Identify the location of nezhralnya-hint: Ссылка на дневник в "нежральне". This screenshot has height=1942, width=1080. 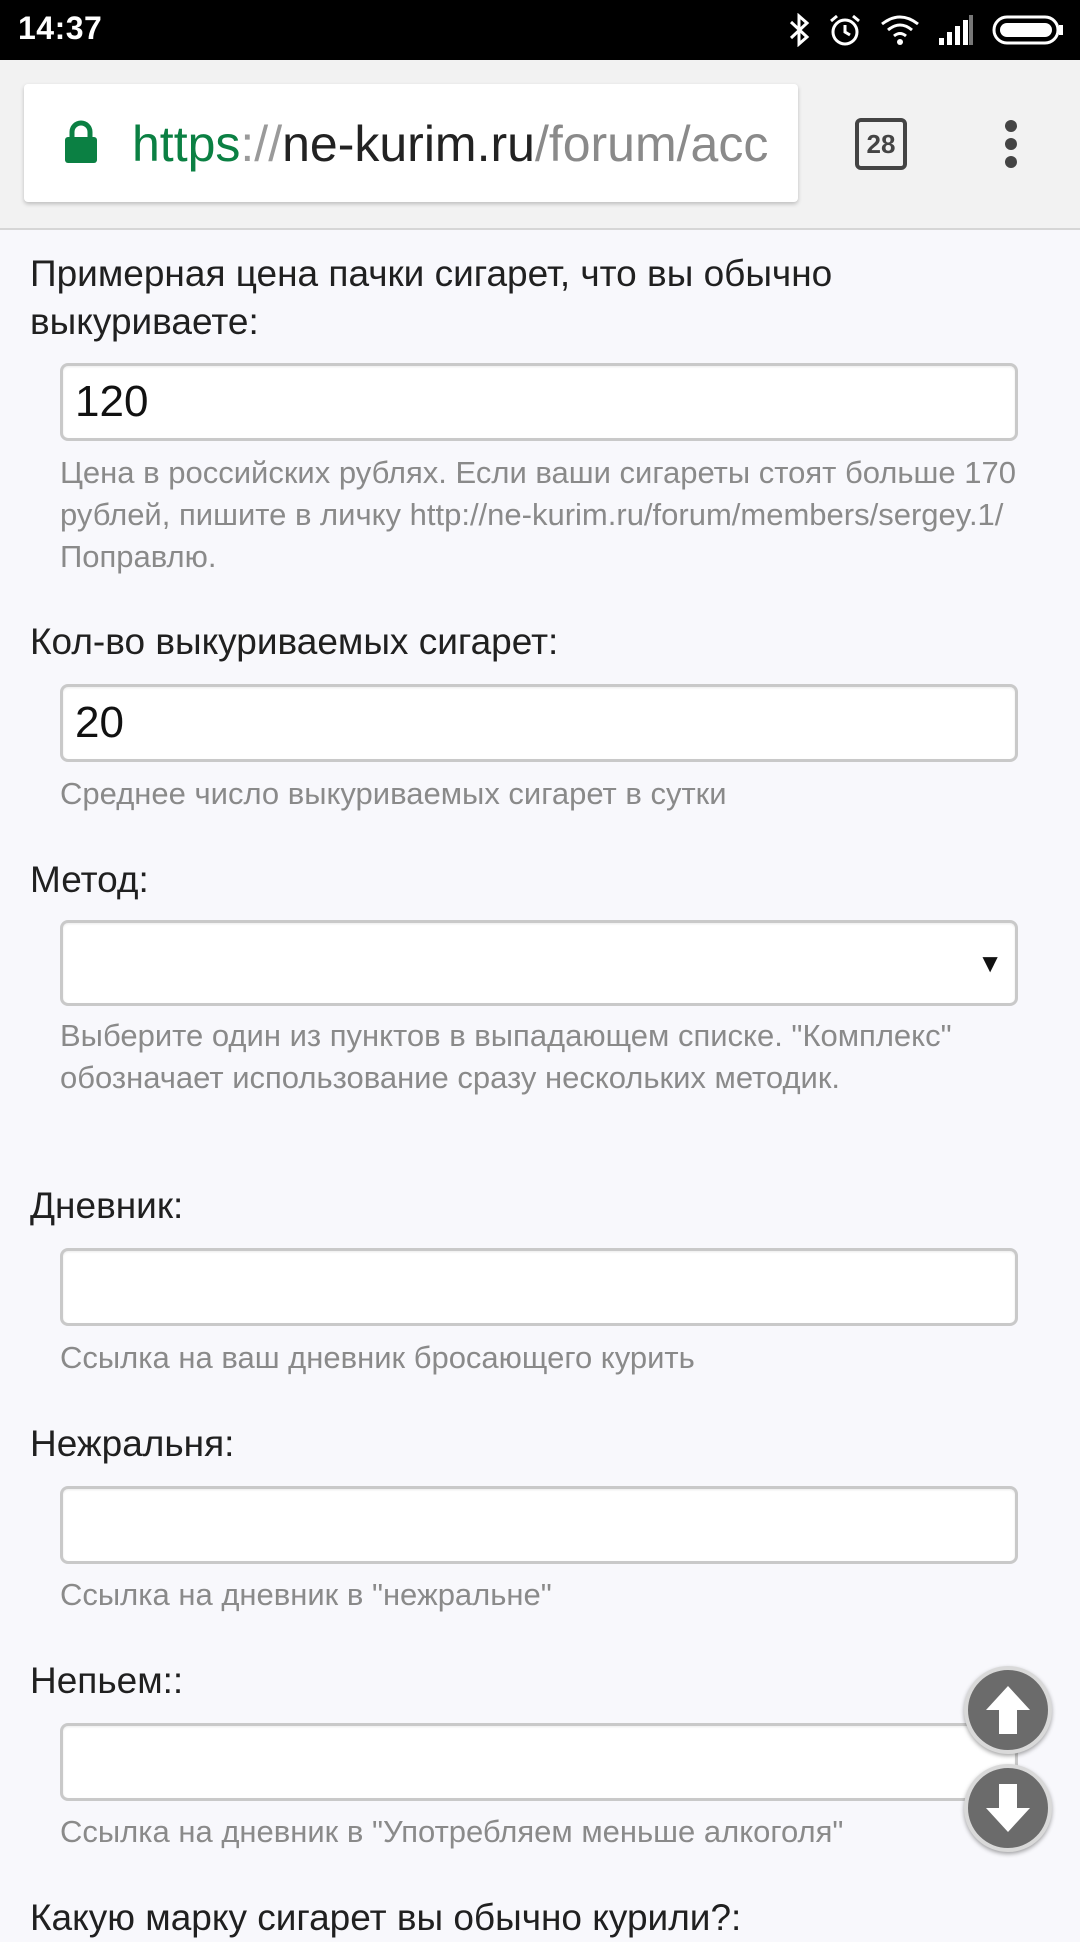
(306, 1594).